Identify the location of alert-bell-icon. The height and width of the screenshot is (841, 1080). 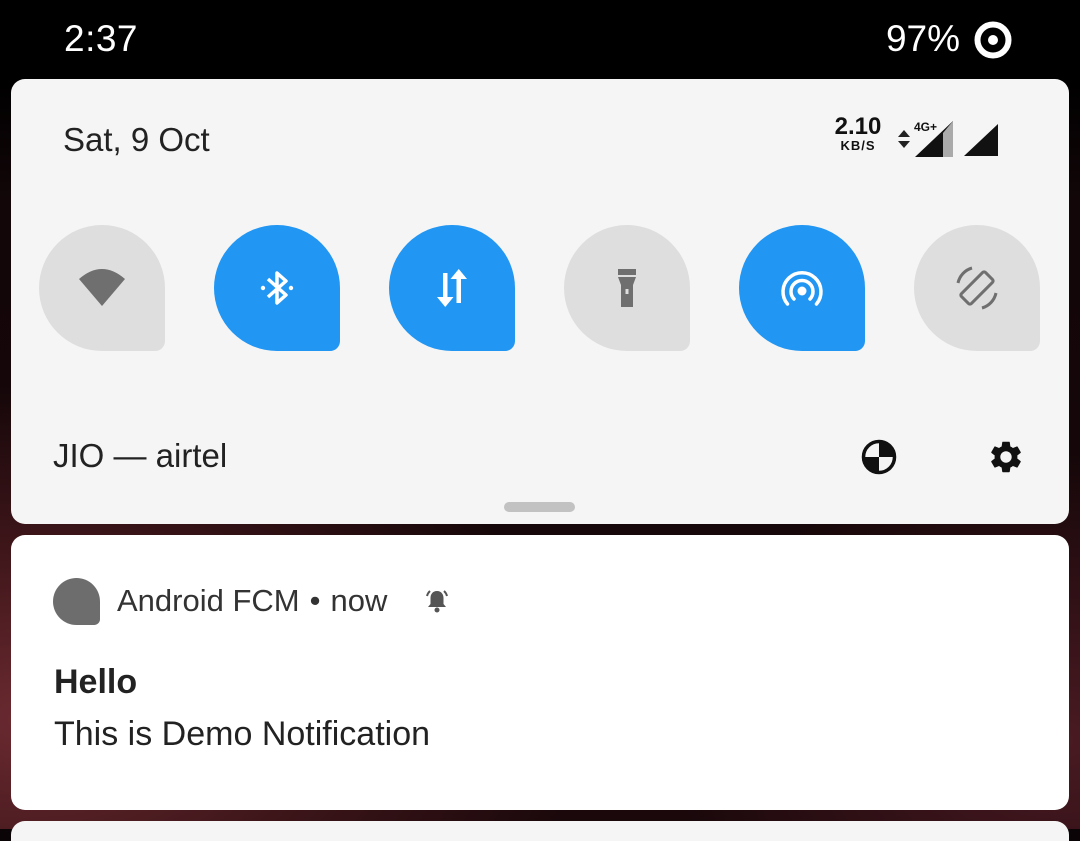
(437, 601).